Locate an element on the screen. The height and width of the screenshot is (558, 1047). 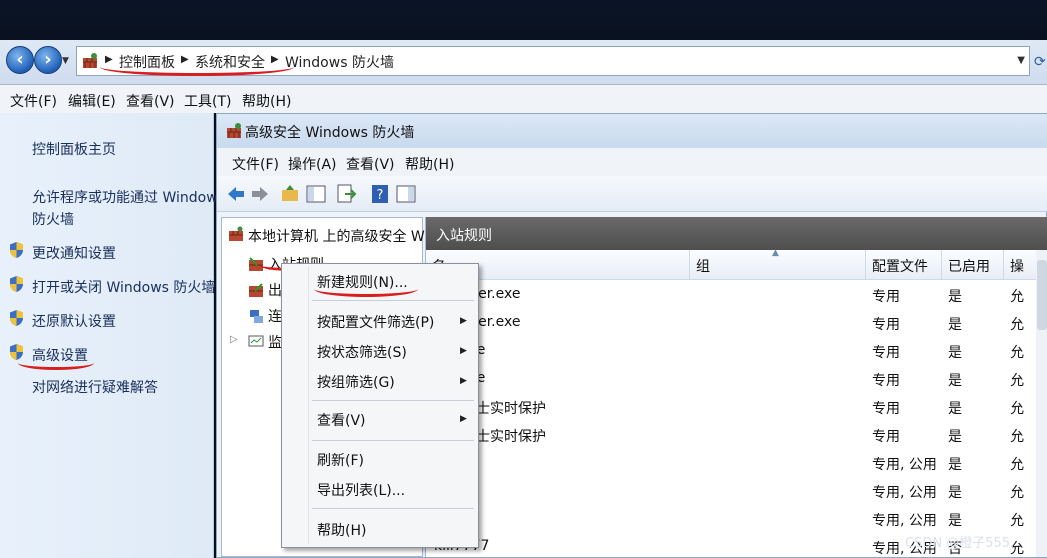
watermark: CSDN @橙子555. is located at coordinates (960, 543).